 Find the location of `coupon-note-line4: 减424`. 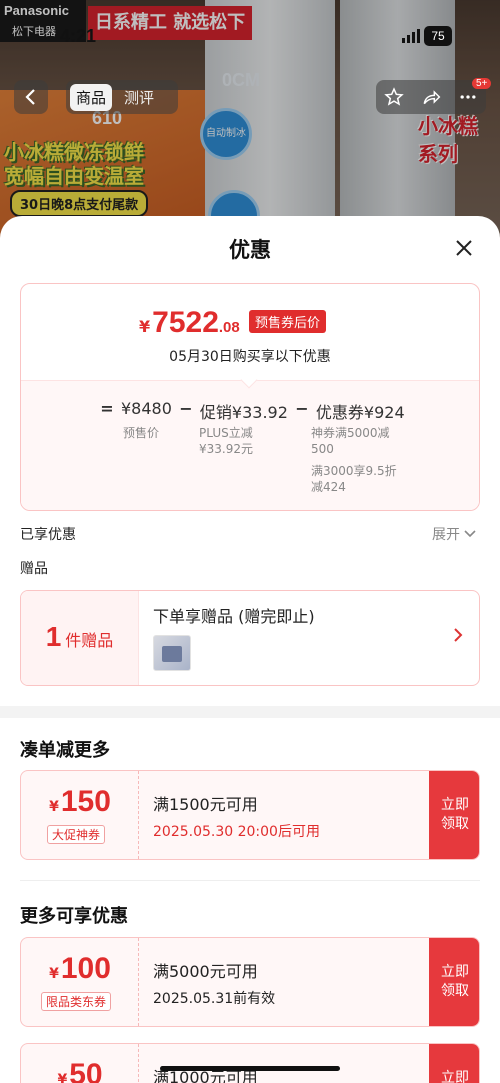

coupon-note-line4: 减424 is located at coordinates (328, 487).